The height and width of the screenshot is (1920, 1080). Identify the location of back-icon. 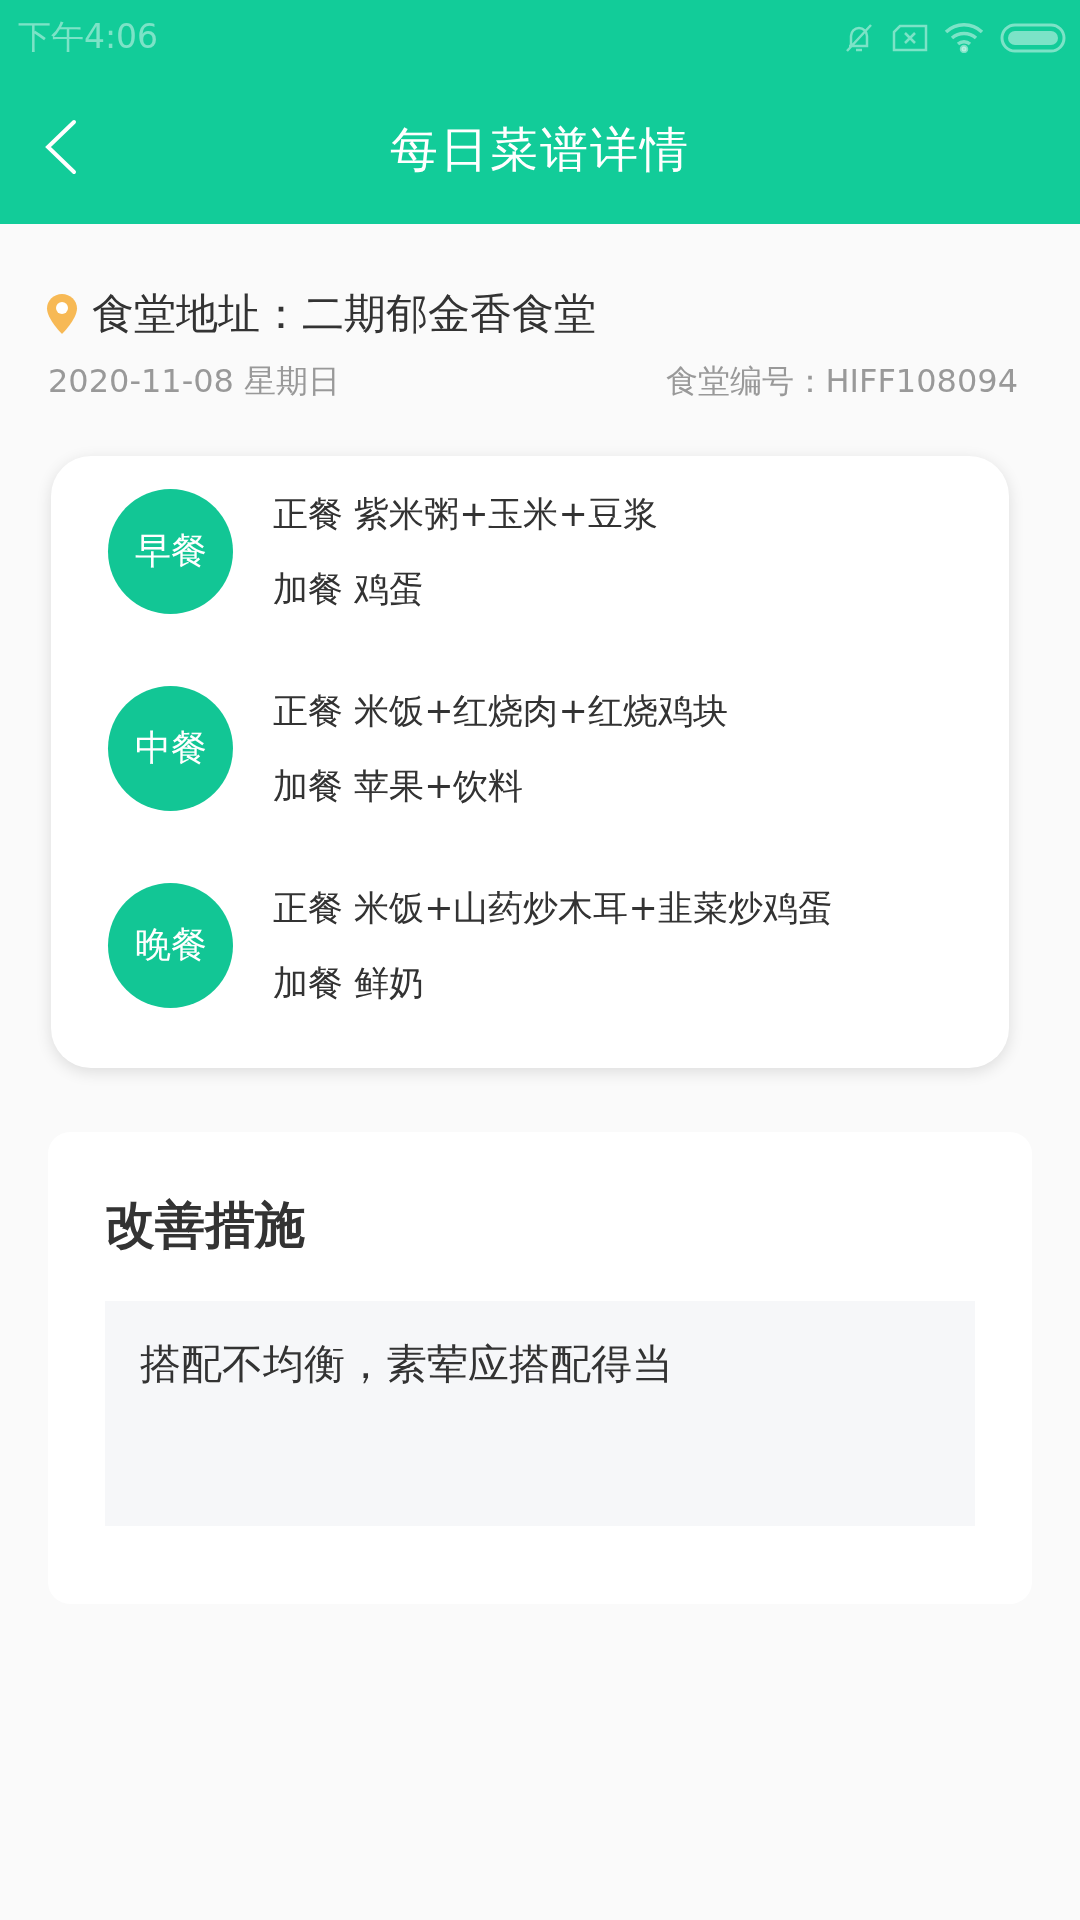
(61, 147).